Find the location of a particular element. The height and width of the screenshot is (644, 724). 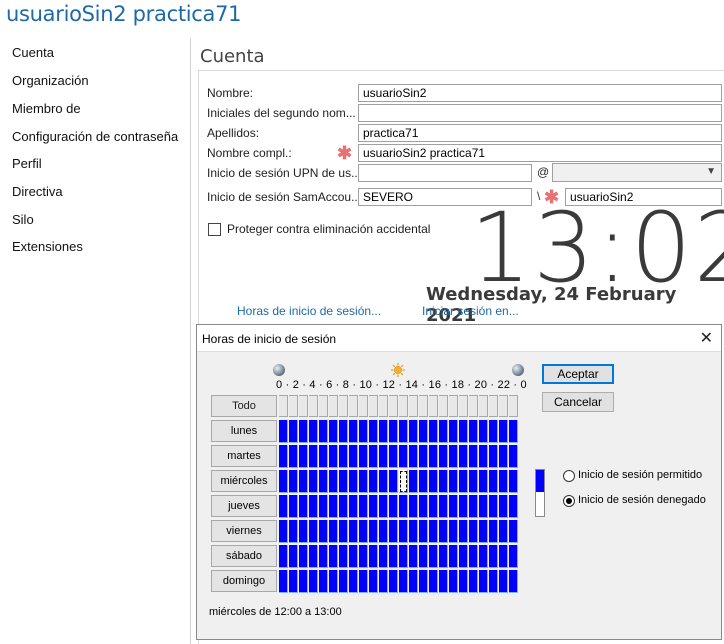

protect-checkbox is located at coordinates (214, 229).